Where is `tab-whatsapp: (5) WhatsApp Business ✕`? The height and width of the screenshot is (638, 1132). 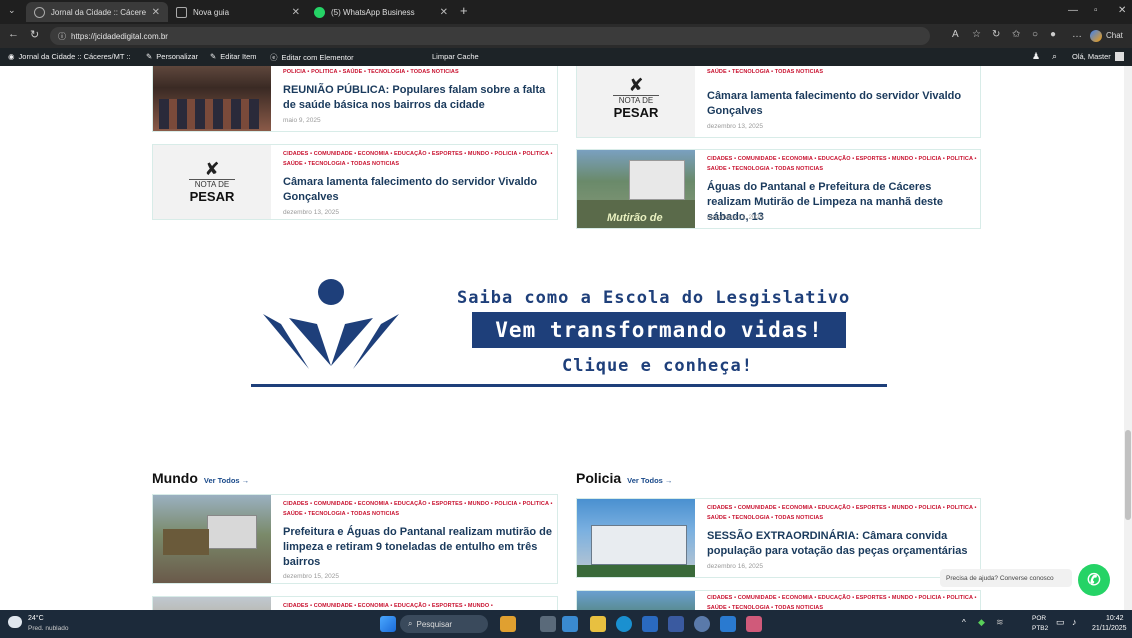
tab-whatsapp: (5) WhatsApp Business ✕ is located at coordinates (381, 12).